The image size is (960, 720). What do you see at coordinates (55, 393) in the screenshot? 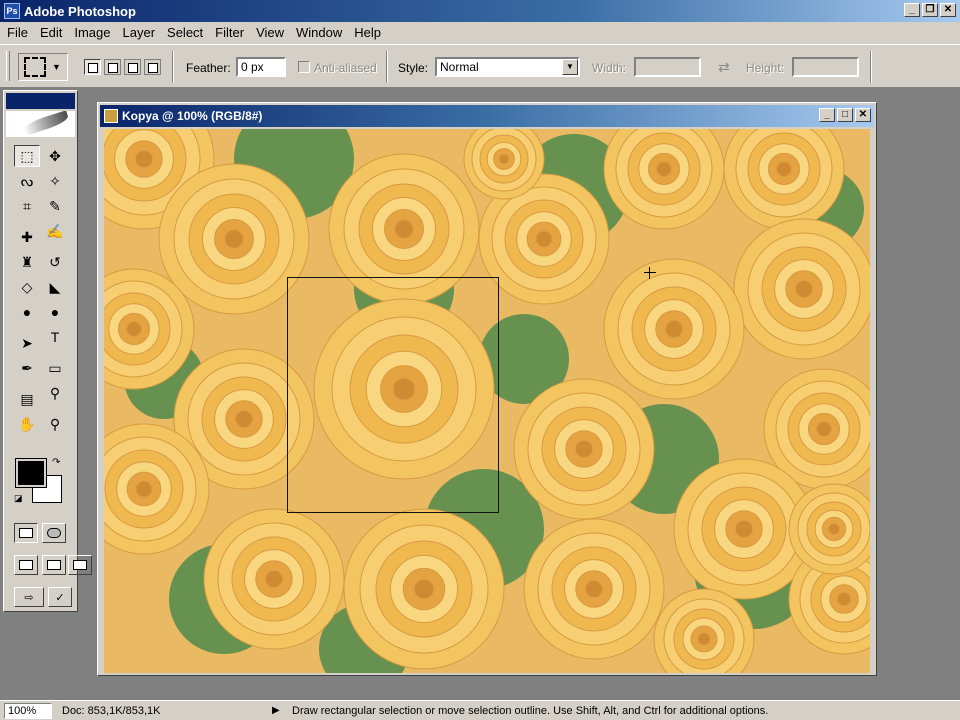
I see `eyedropper-tool: ⚲` at bounding box center [55, 393].